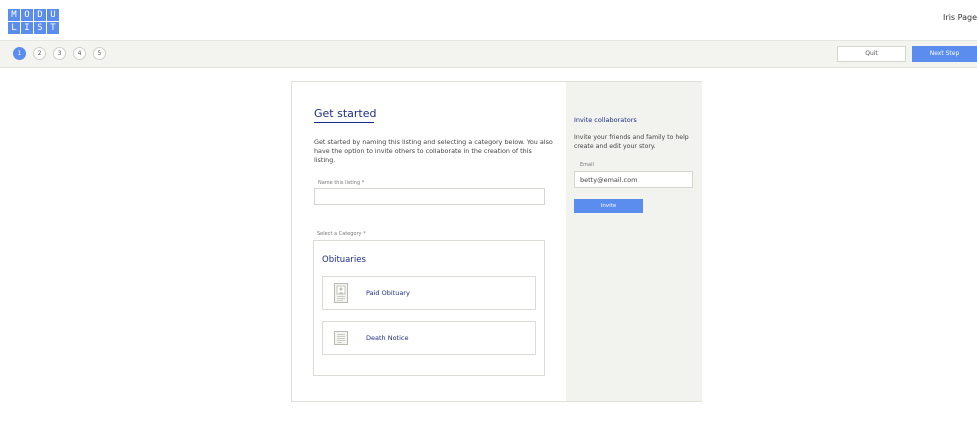 This screenshot has height=426, width=977. Describe the element at coordinates (388, 293) in the screenshot. I see `option-label: Paid Obituary` at that location.